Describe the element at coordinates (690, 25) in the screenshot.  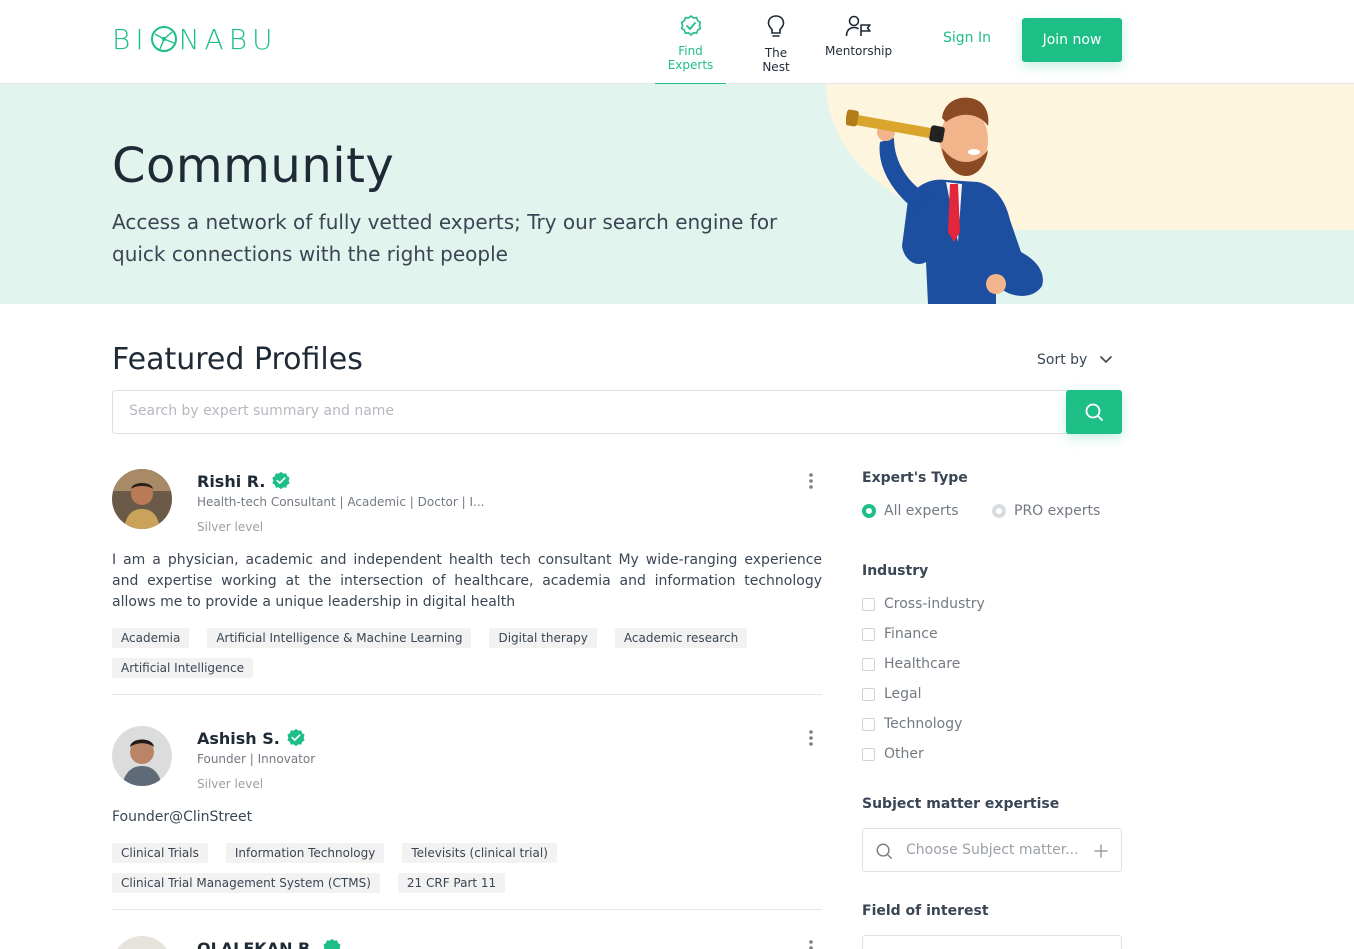
I see `badge-check-icon` at that location.